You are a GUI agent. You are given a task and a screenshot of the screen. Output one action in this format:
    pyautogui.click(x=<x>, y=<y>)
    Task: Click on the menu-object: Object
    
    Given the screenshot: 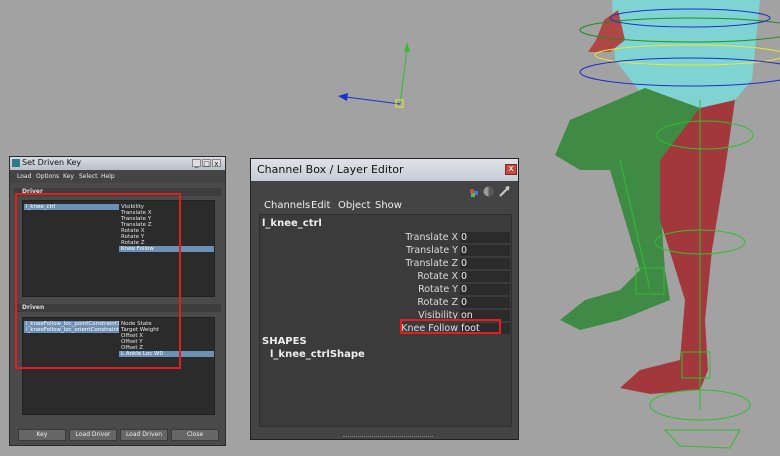 What is the action you would take?
    pyautogui.click(x=354, y=205)
    